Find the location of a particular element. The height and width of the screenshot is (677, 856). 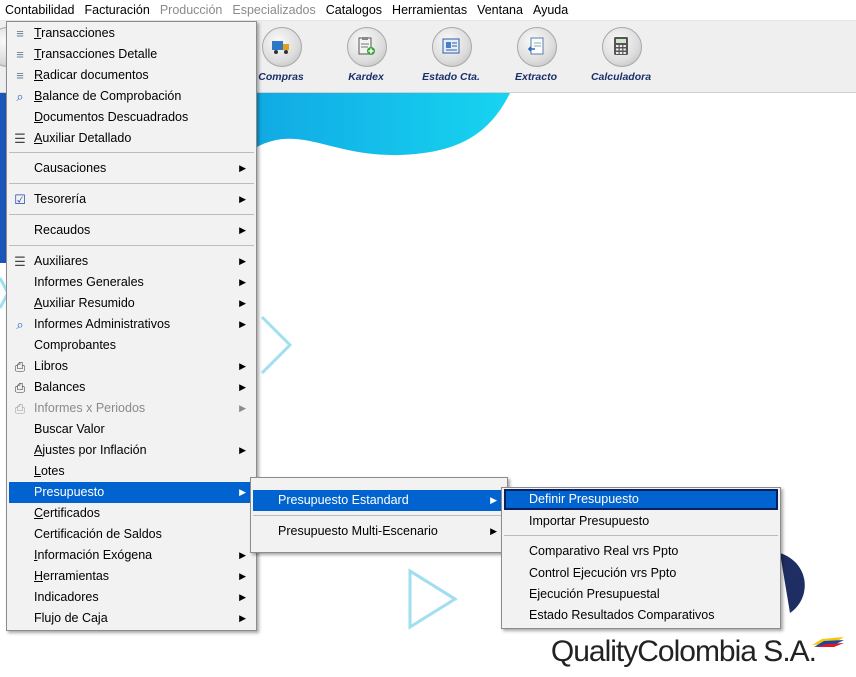

contabilidad-item-label: Indicadores is located at coordinates (66, 597).